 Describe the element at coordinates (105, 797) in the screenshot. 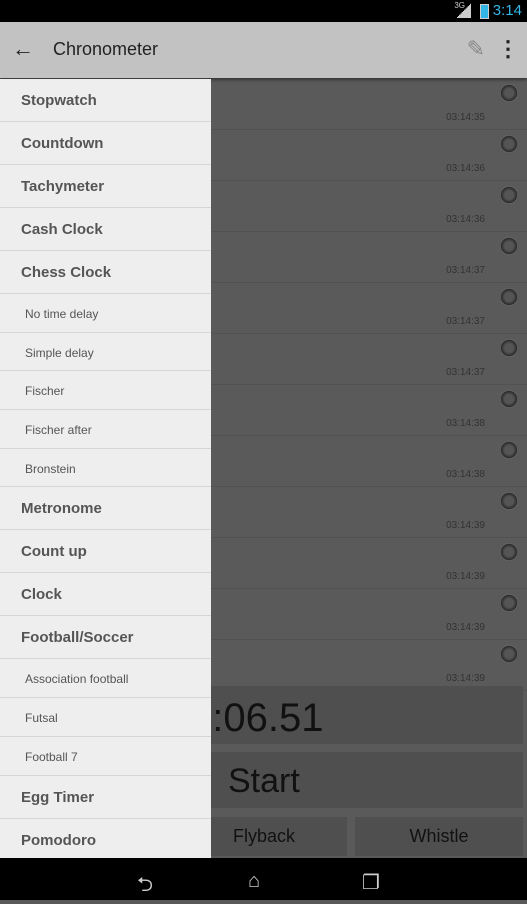

I see `drawer-item: Egg Timer` at that location.